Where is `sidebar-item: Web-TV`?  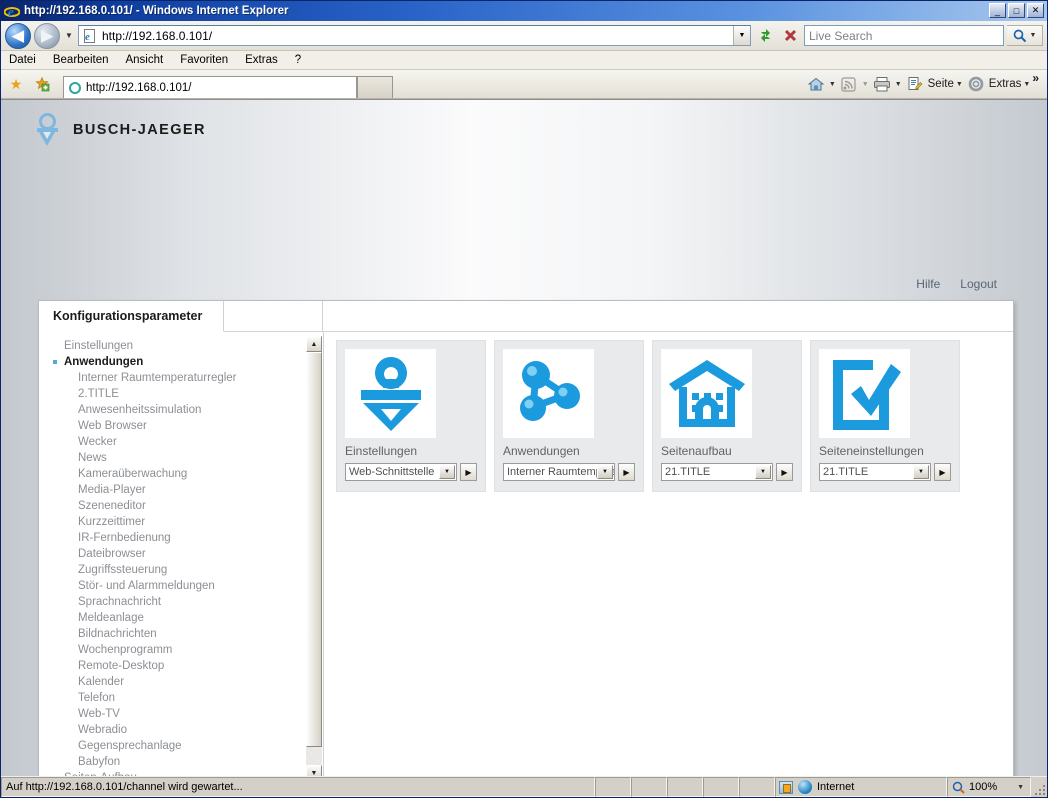
sidebar-item: Web-TV is located at coordinates (181, 714).